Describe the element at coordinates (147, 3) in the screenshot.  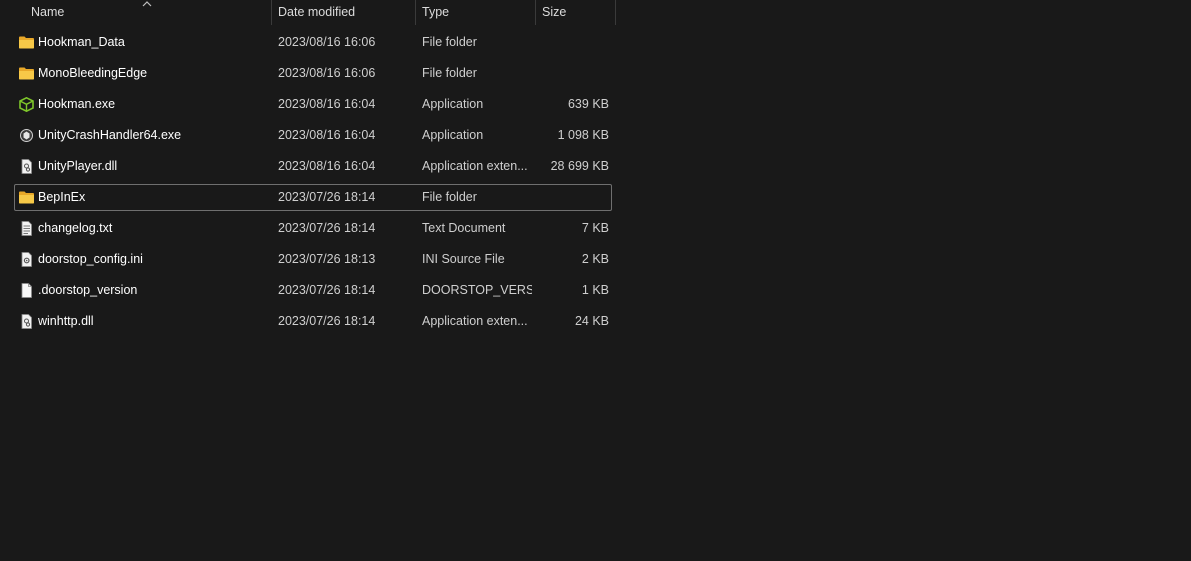
I see `chevron-up-icon` at that location.